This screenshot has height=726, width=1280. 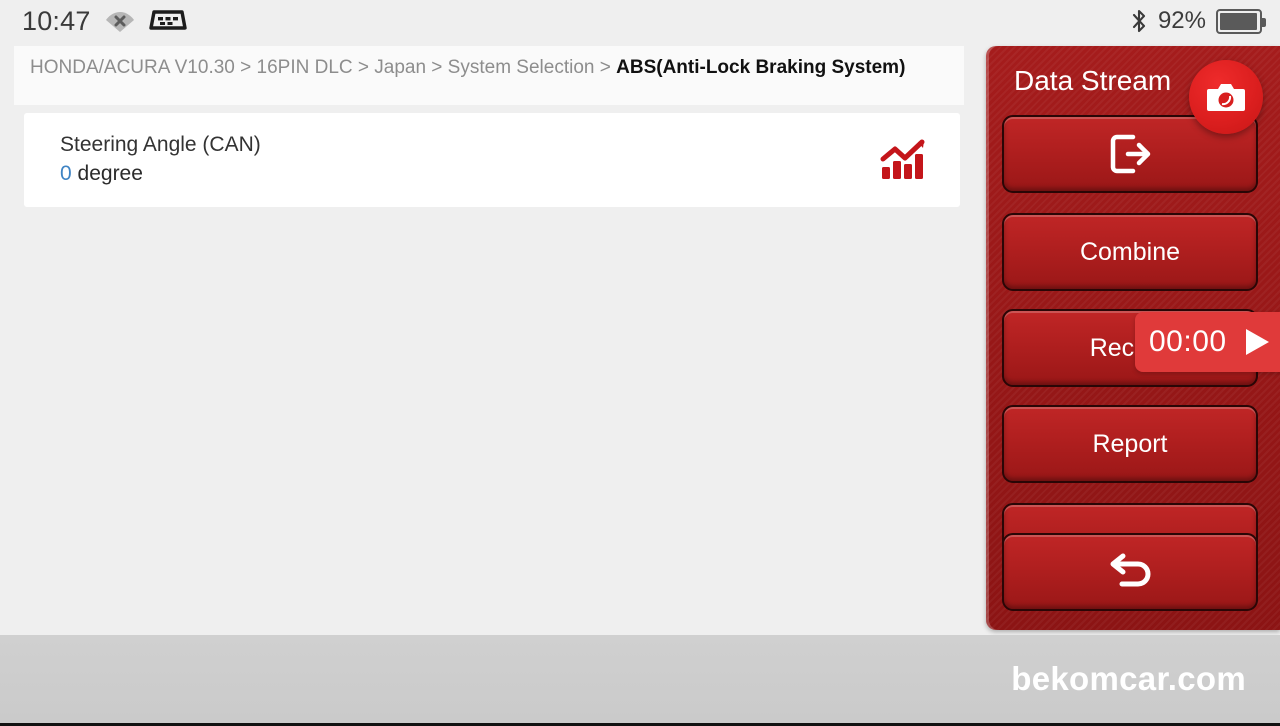 What do you see at coordinates (1241, 21) in the screenshot?
I see `battery-icon` at bounding box center [1241, 21].